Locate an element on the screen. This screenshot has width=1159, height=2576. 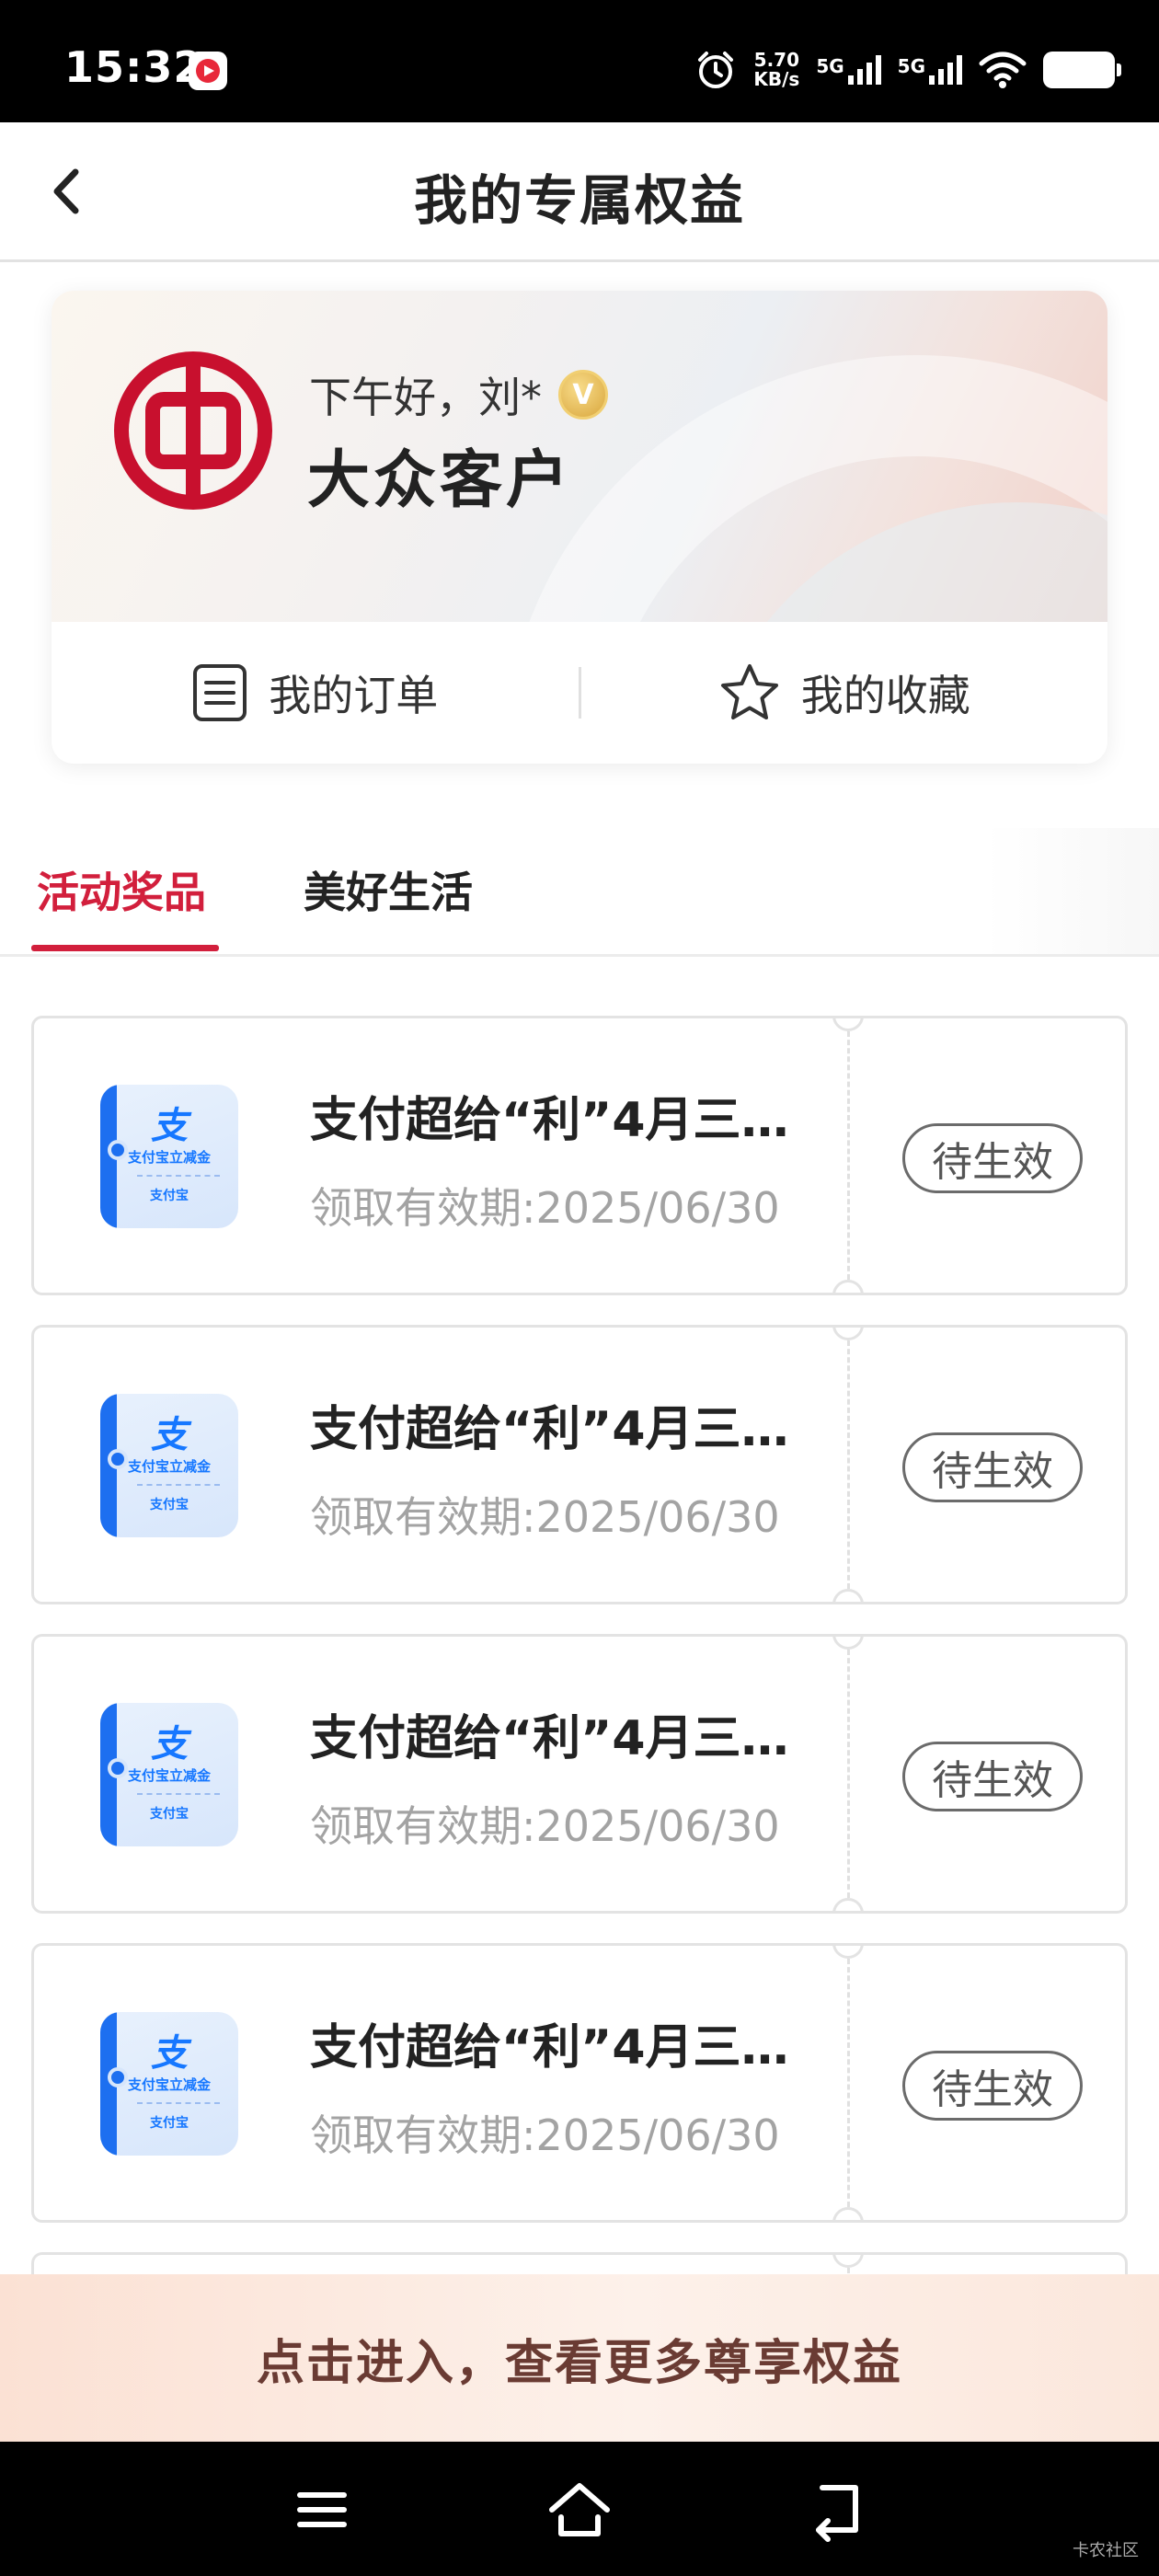
signal-bars-2-icon is located at coordinates (945, 70).